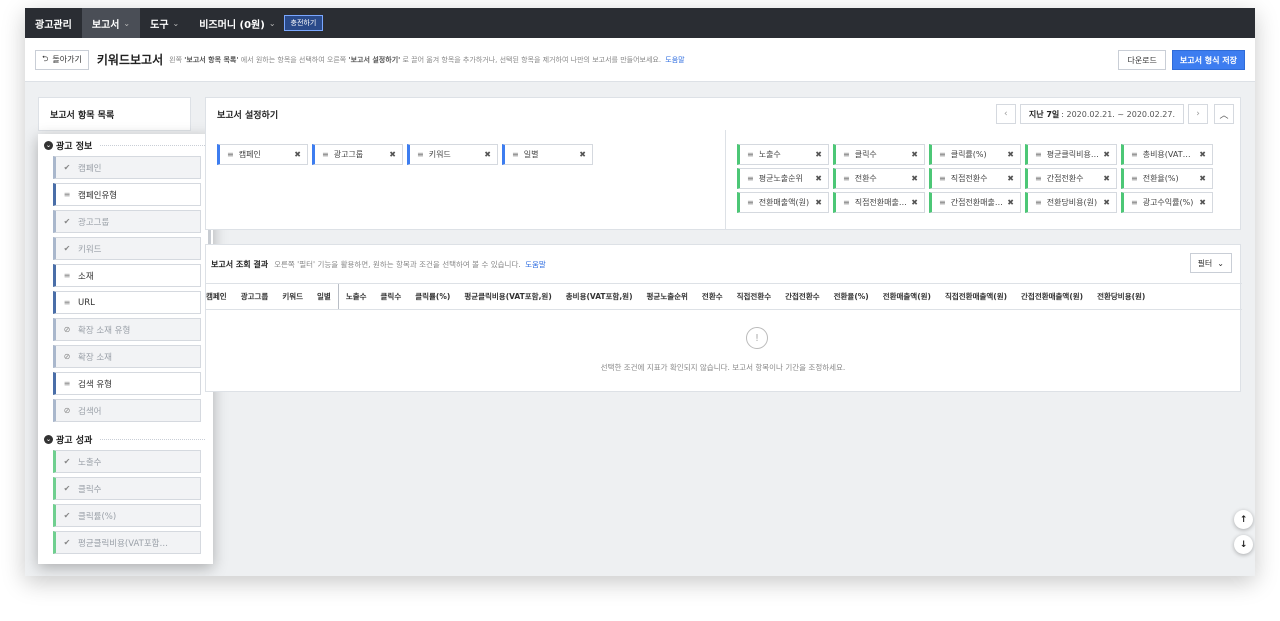  I want to click on group-ad-info: ⌄ 광고 정보, so click(125, 143).